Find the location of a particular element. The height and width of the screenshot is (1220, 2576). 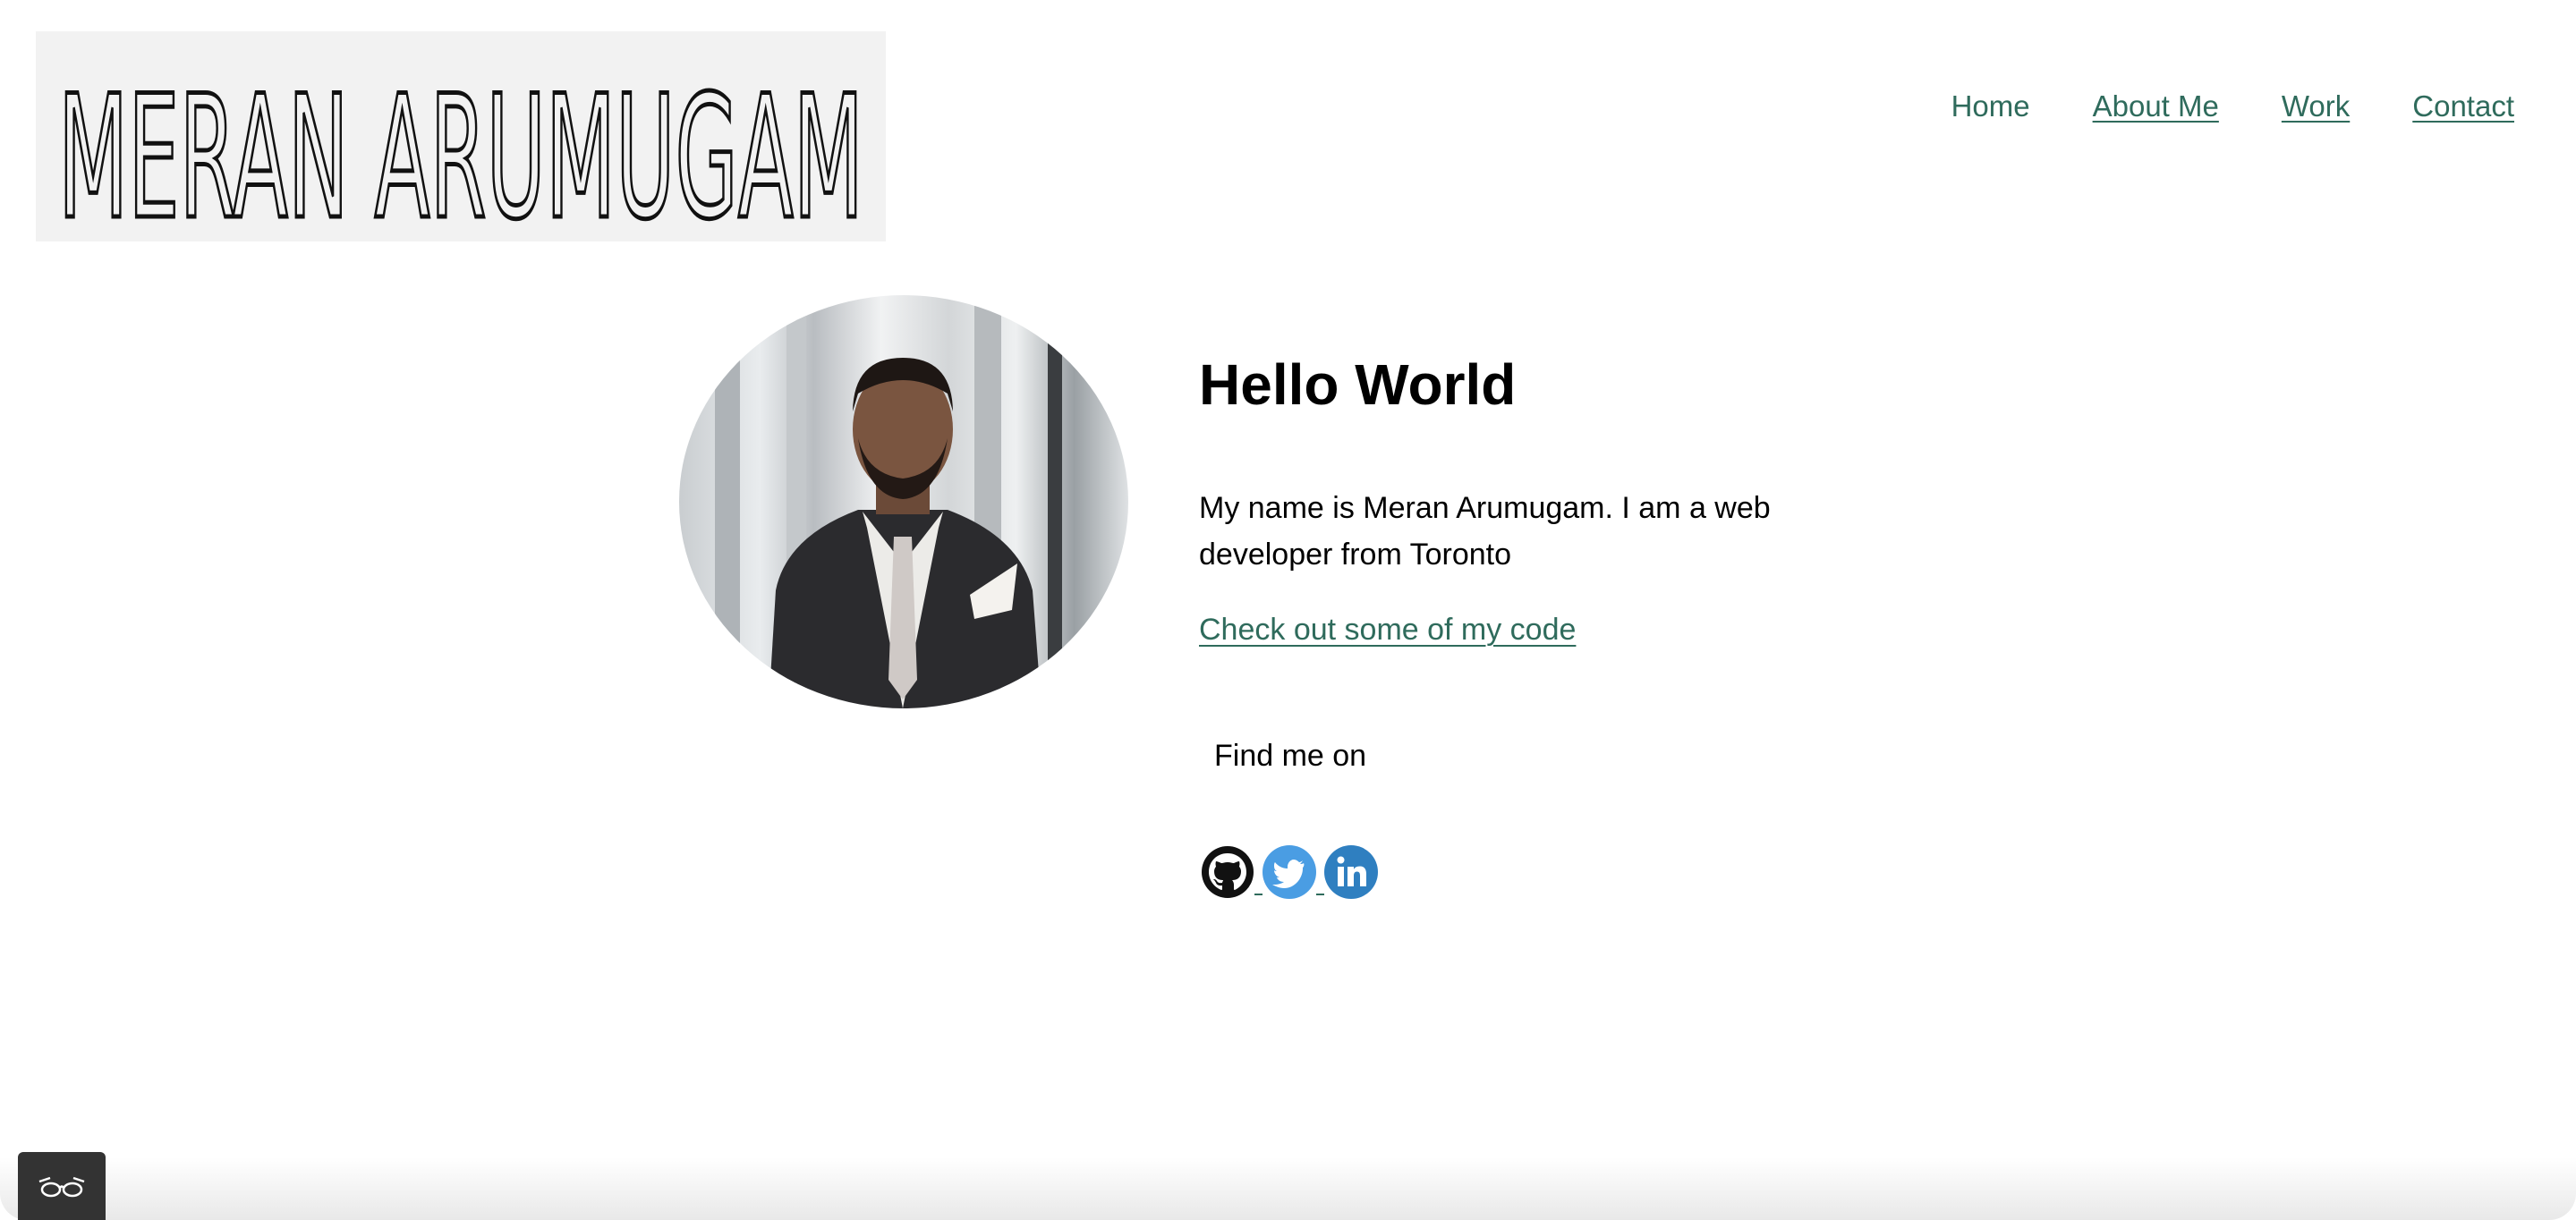

nav-work-link: Work is located at coordinates (2316, 106).